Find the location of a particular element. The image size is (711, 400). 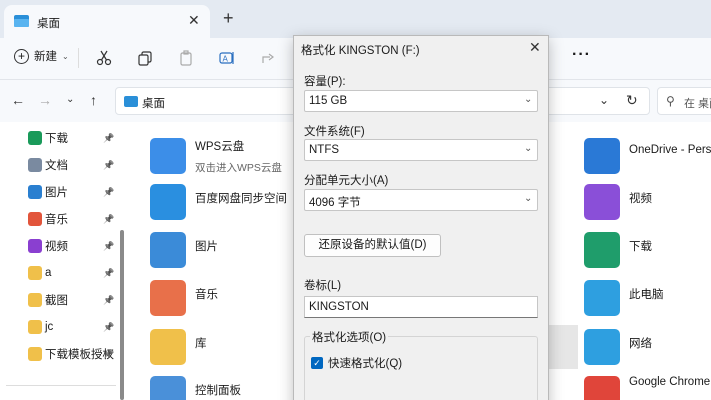

file-system-label: 文件系统(F) is located at coordinates (334, 132).